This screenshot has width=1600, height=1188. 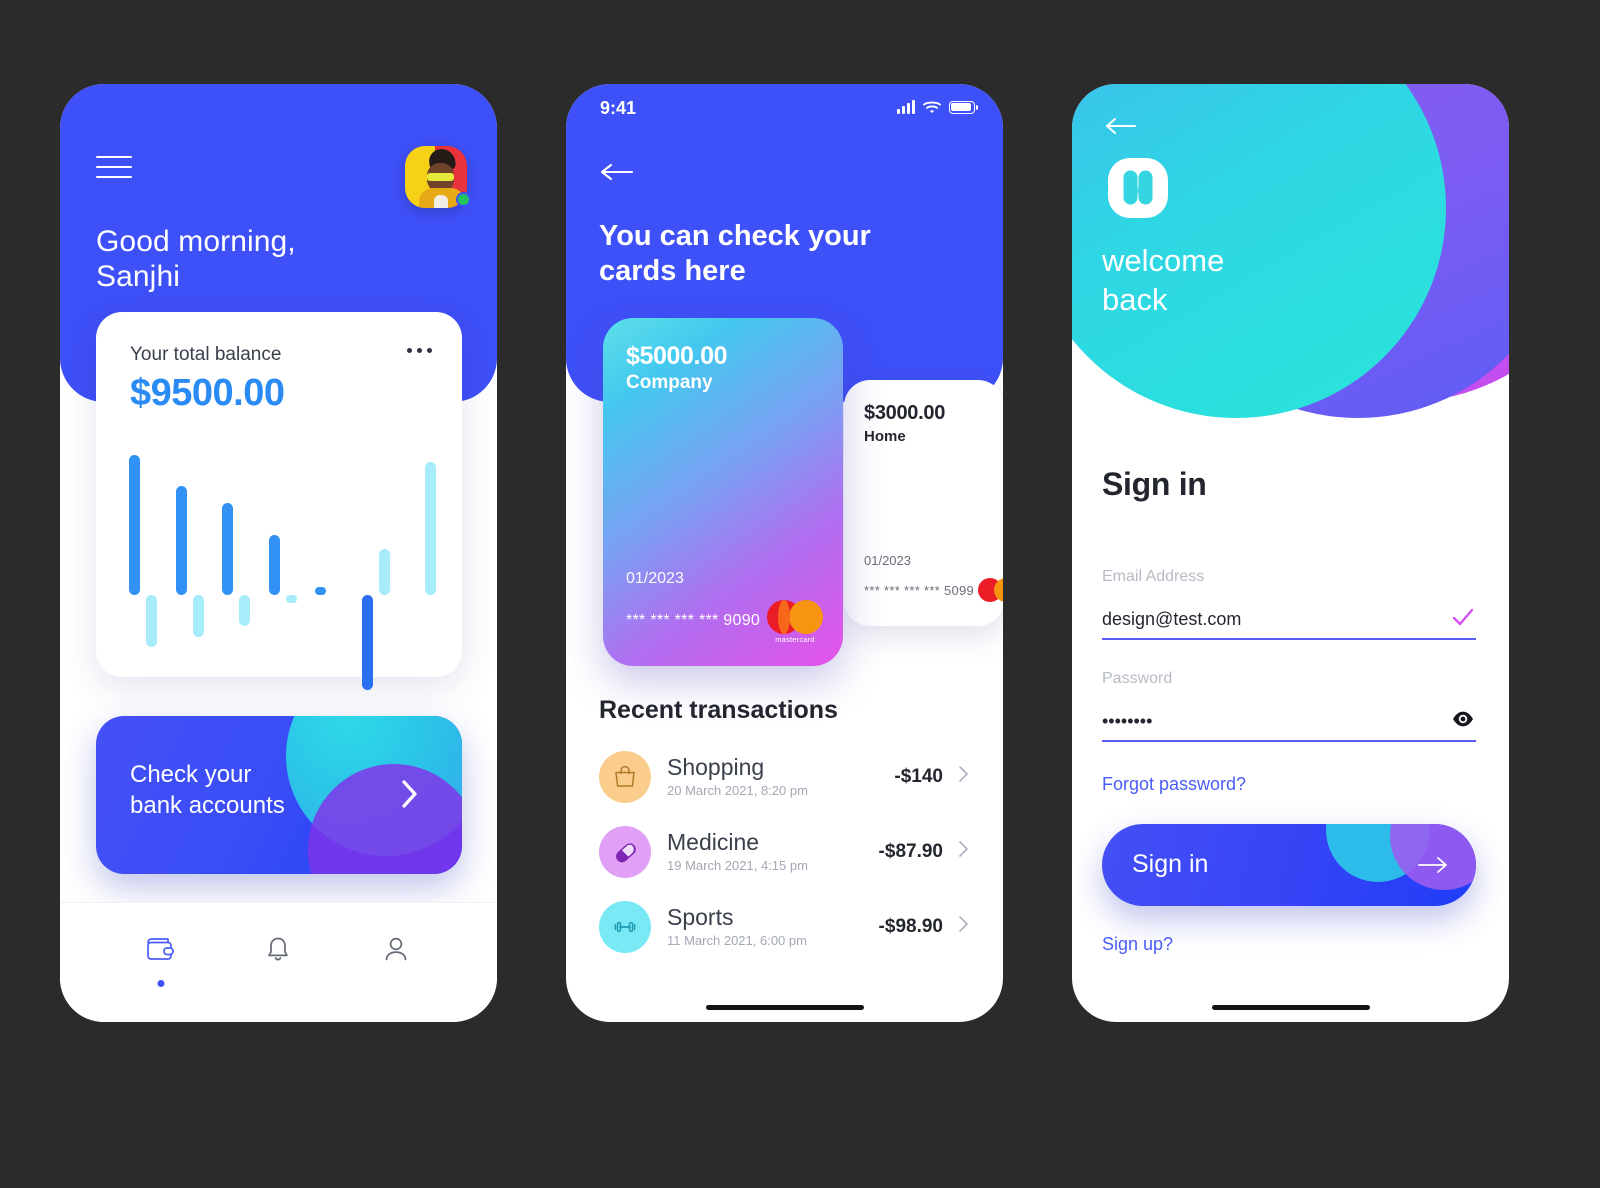 I want to click on wallet-icon, so click(x=160, y=948).